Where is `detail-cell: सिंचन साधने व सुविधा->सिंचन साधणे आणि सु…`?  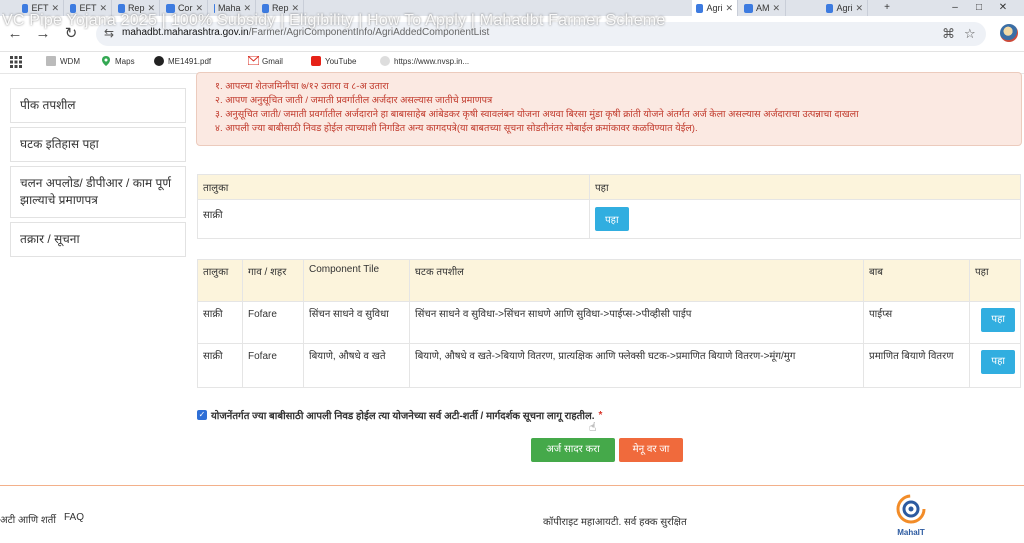 detail-cell: सिंचन साधने व सुविधा->सिंचन साधणे आणि सु… is located at coordinates (636, 322).